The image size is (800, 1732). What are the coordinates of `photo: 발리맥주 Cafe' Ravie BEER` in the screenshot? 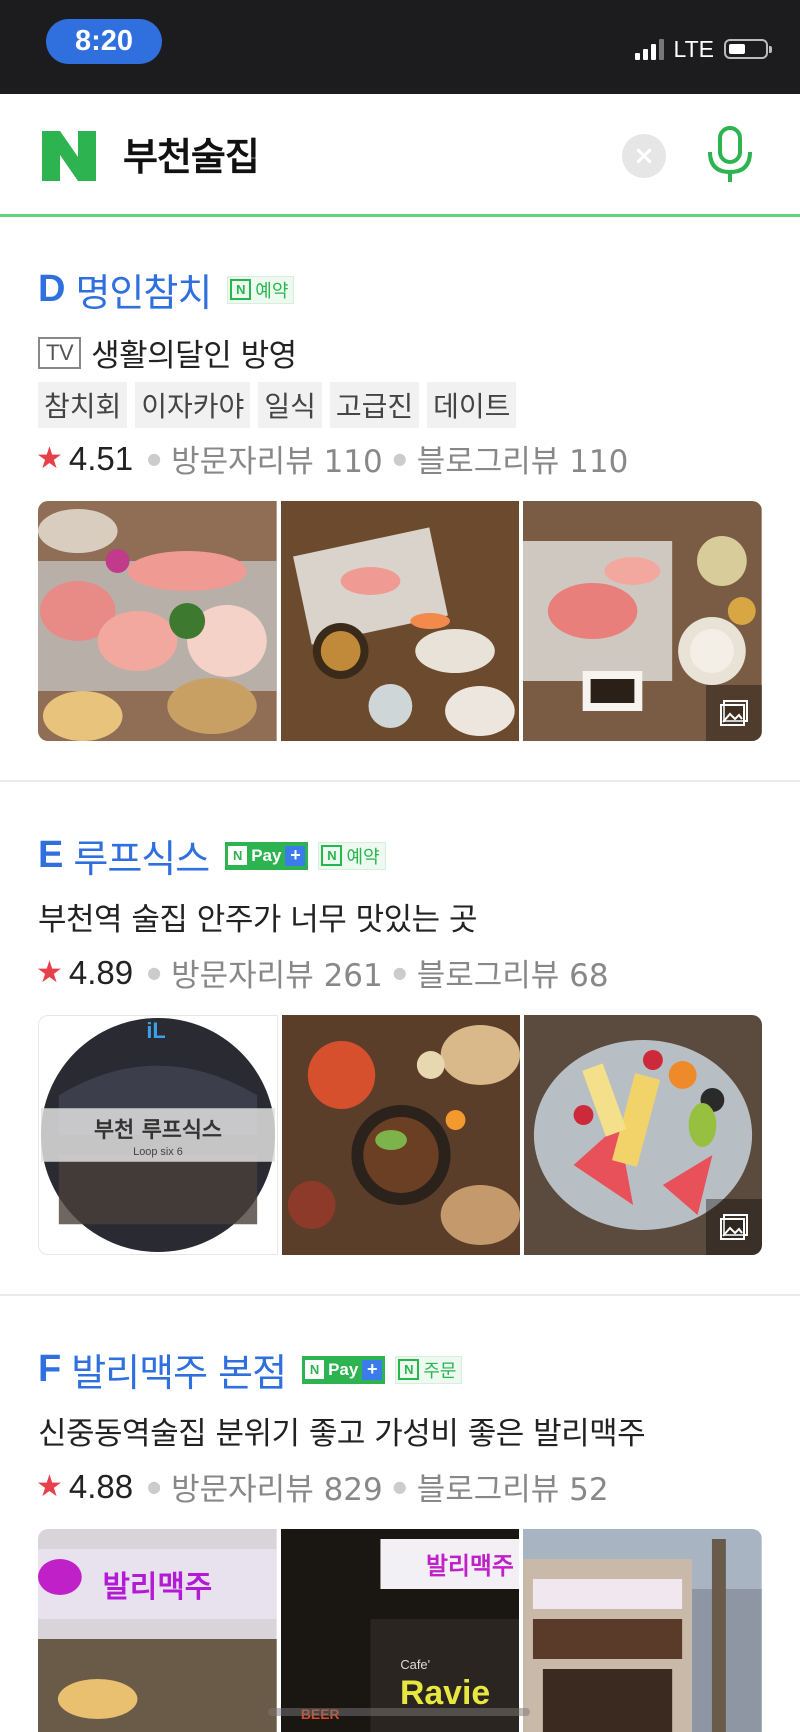 It's located at (400, 1630).